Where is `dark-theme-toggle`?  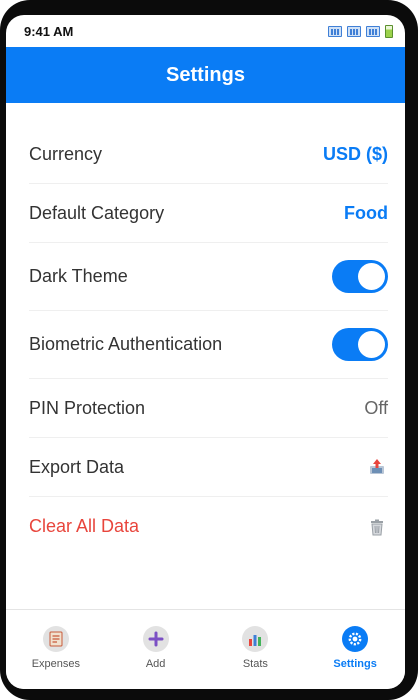
dark-theme-toggle is located at coordinates (360, 276).